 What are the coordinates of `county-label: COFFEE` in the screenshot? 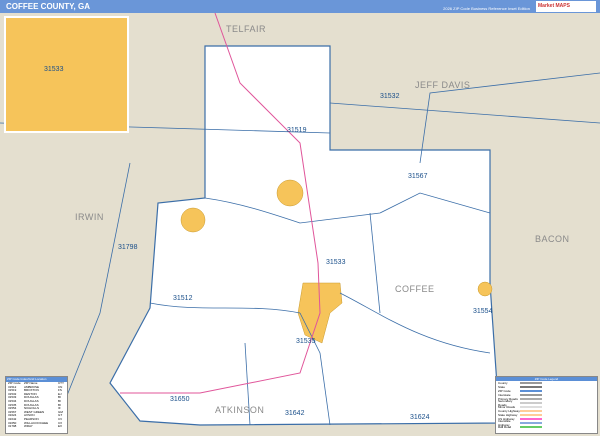 It's located at (415, 289).